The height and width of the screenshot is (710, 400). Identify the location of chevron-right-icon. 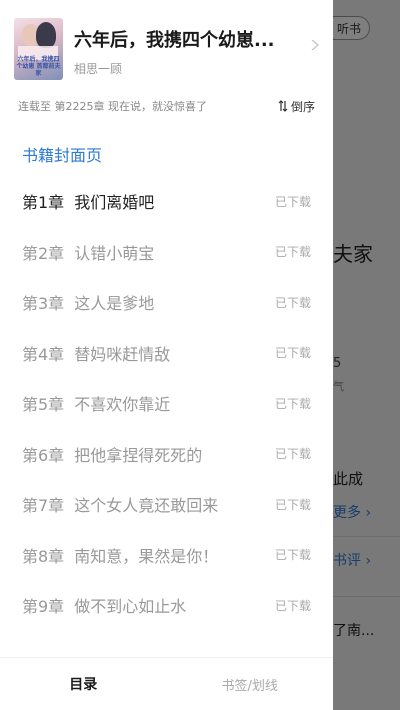
(315, 45).